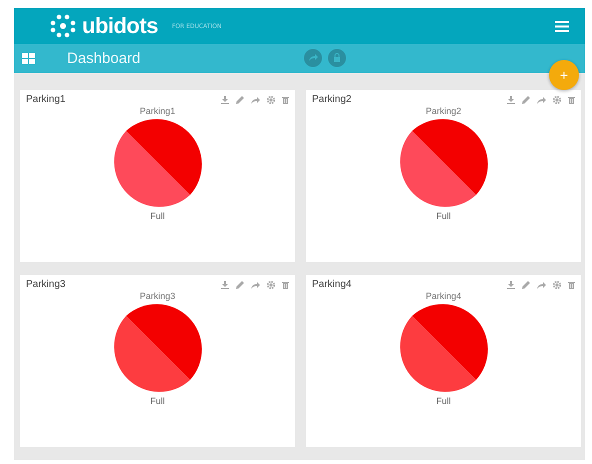 This screenshot has width=592, height=464. What do you see at coordinates (332, 99) in the screenshot?
I see `widget-title: Parking2` at bounding box center [332, 99].